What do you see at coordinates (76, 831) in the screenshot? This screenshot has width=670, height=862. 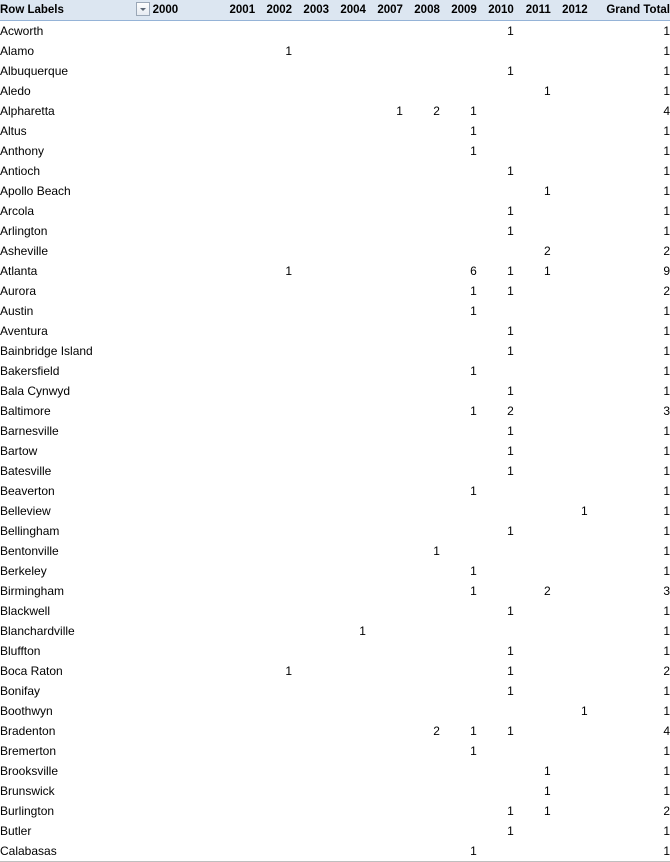 I see `row-label-cell: Butler` at bounding box center [76, 831].